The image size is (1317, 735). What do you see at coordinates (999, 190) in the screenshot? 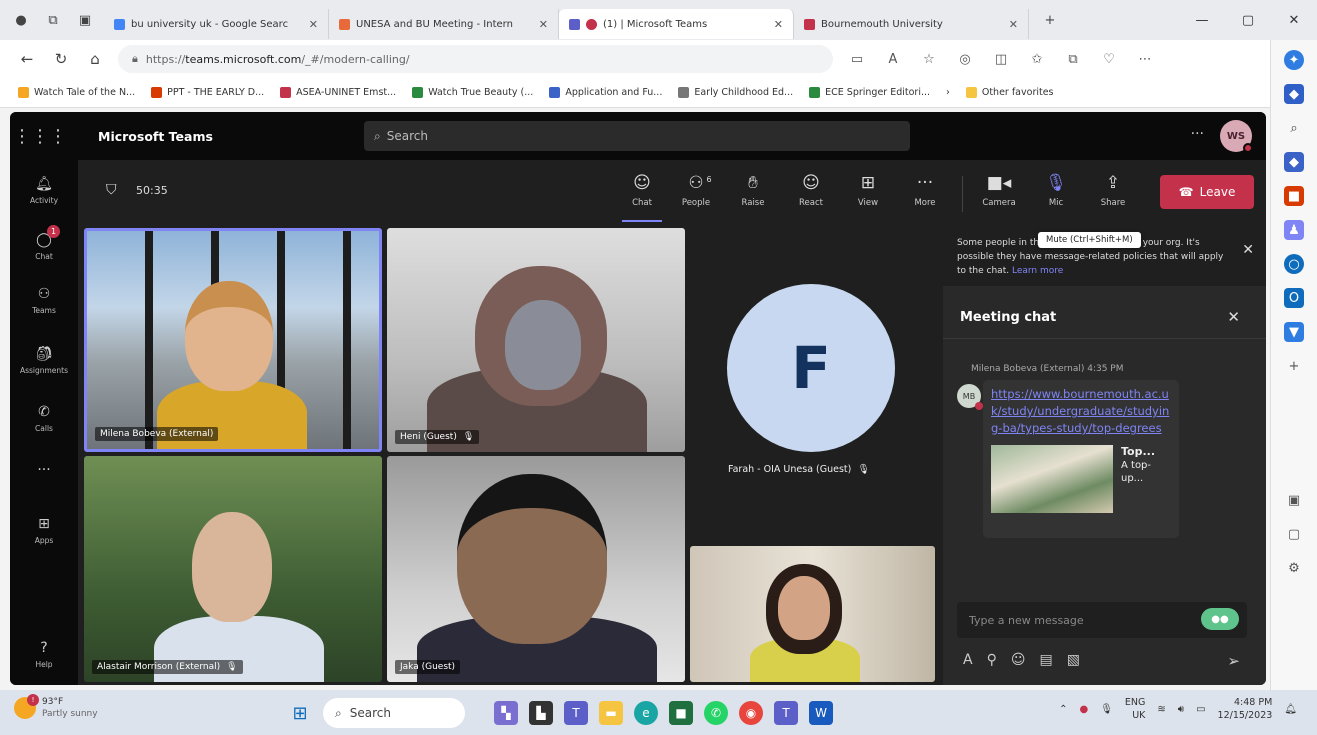
I see `camera-button: ■◂ Camera` at bounding box center [999, 190].